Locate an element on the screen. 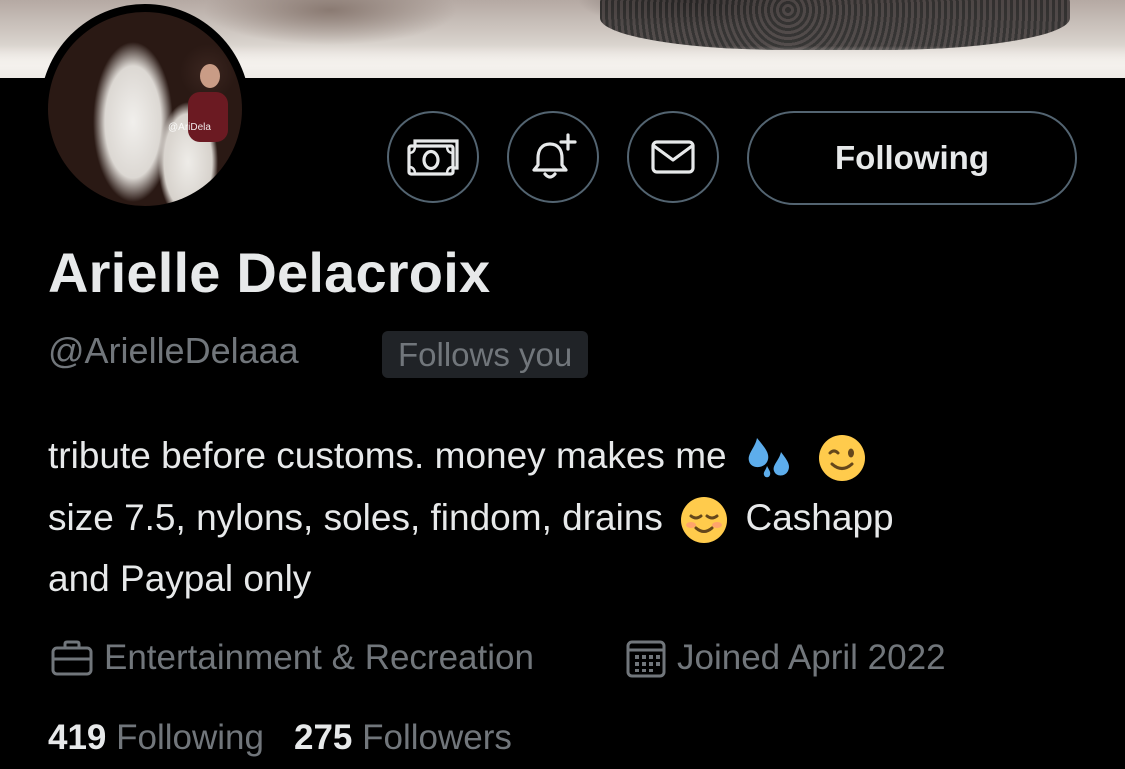  follows-you-badge: Follows you is located at coordinates (485, 354).